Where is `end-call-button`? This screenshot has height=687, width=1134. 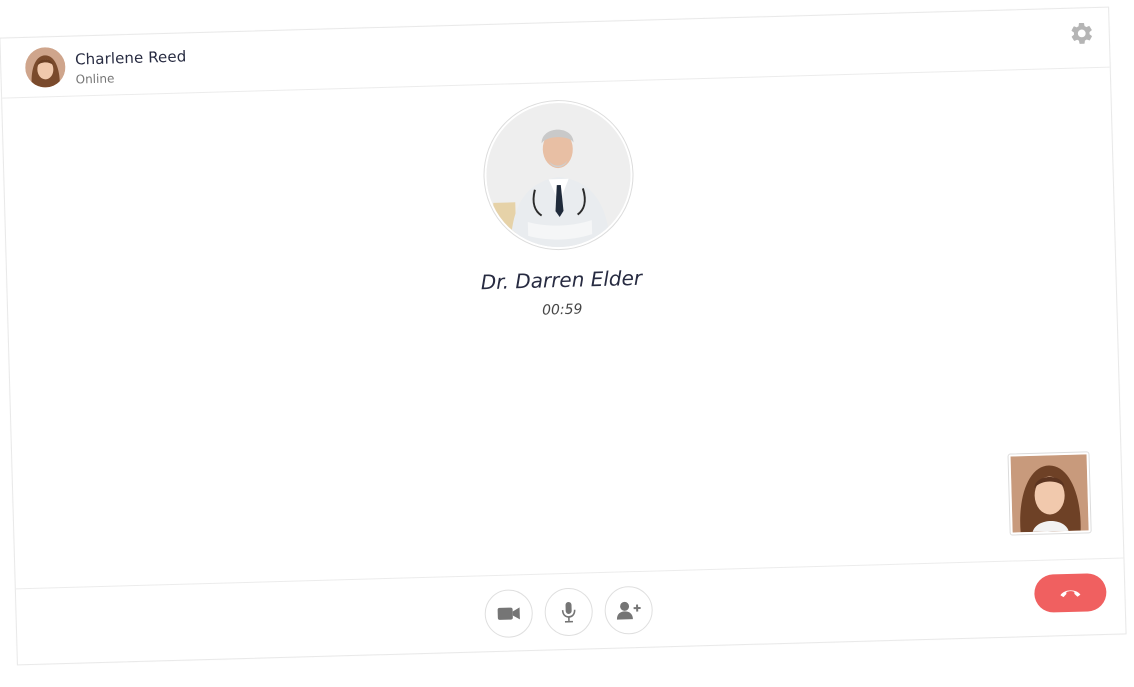 end-call-button is located at coordinates (1070, 592).